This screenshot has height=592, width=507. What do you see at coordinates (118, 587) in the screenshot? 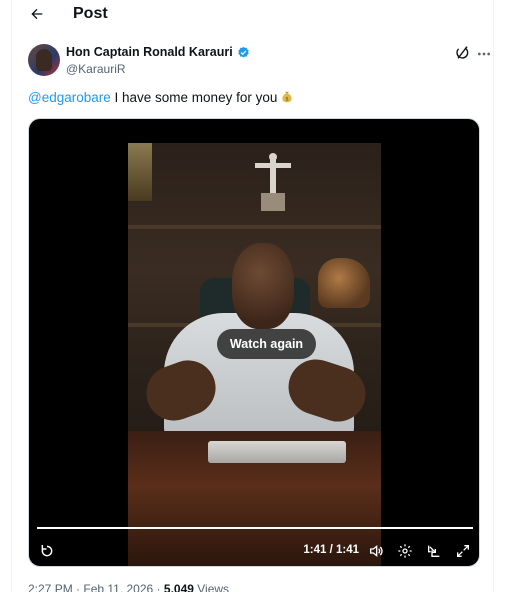
I see `post-date: Feb 11, 2026` at bounding box center [118, 587].